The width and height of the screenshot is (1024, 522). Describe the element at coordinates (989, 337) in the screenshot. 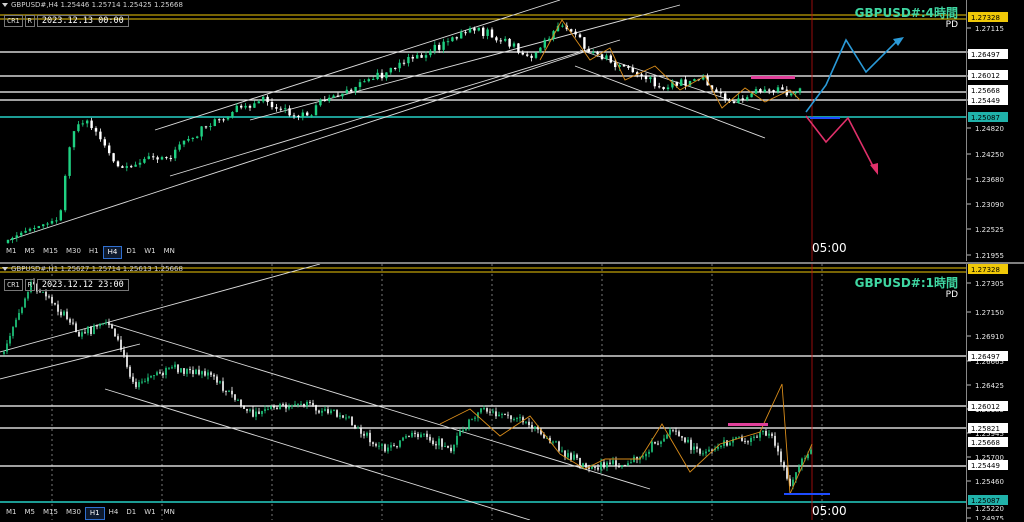

I see `price-tick-label: 1.26910` at that location.